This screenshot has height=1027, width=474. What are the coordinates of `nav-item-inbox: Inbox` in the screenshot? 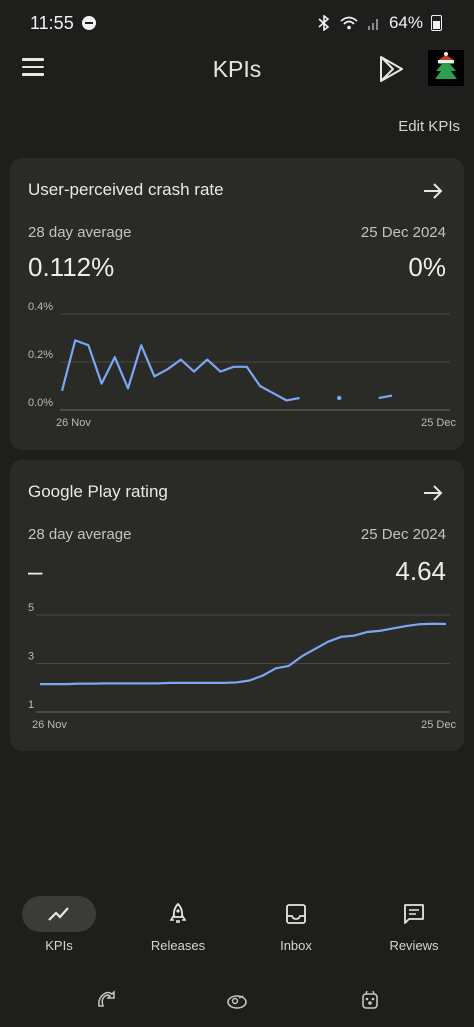 It's located at (296, 924).